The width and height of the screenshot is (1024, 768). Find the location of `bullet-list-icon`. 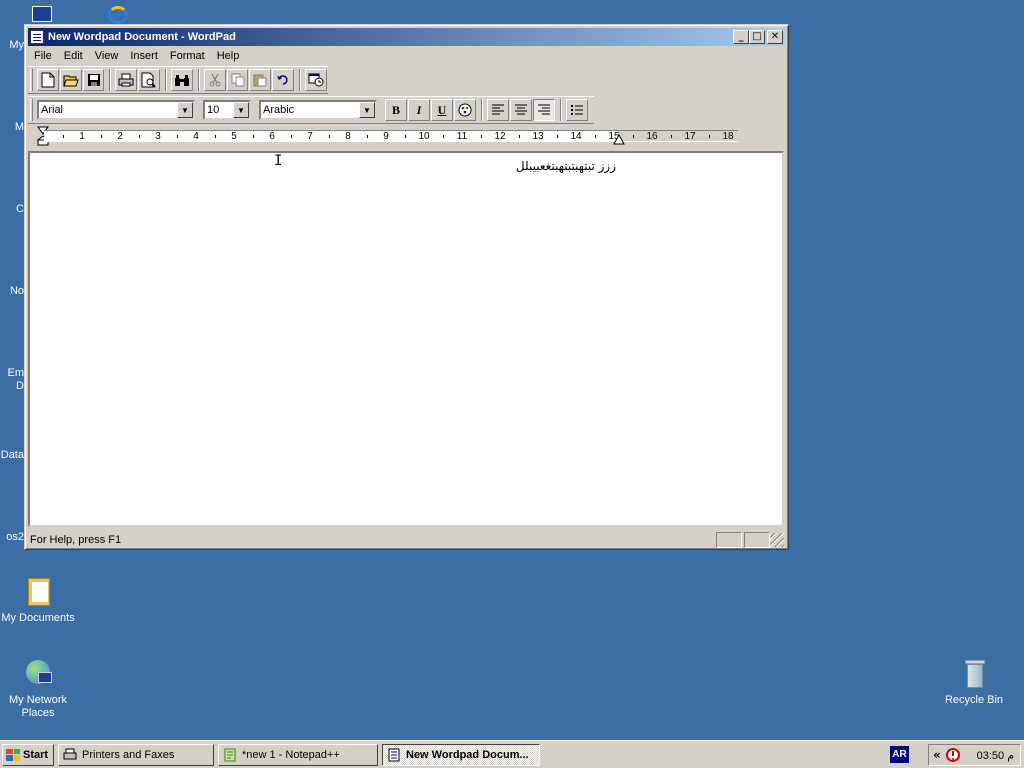

bullet-list-icon is located at coordinates (577, 110).